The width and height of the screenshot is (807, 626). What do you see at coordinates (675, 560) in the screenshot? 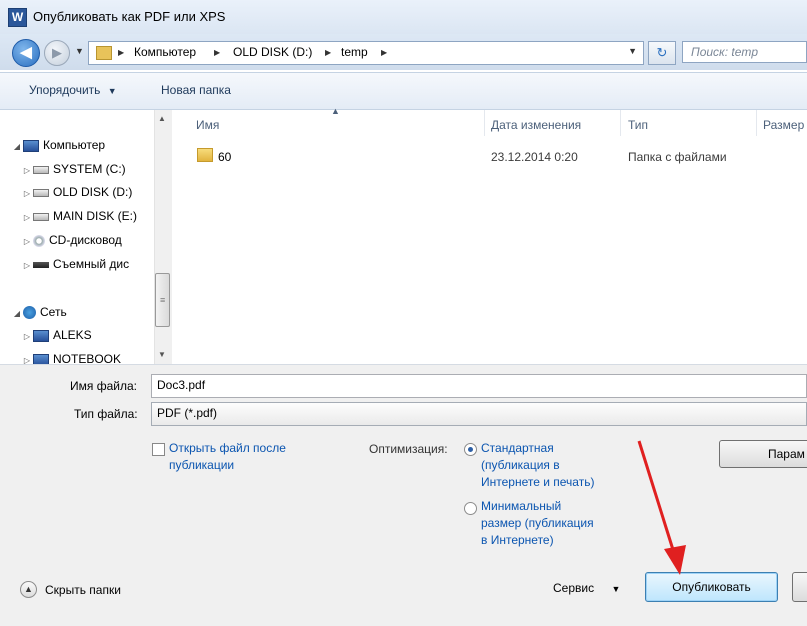
I see `annotation-arrow-head` at bounding box center [675, 560].